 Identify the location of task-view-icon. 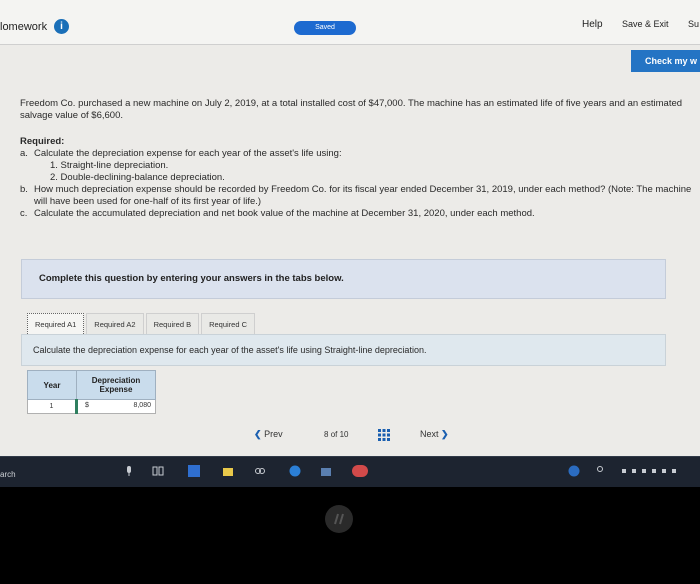
(158, 471).